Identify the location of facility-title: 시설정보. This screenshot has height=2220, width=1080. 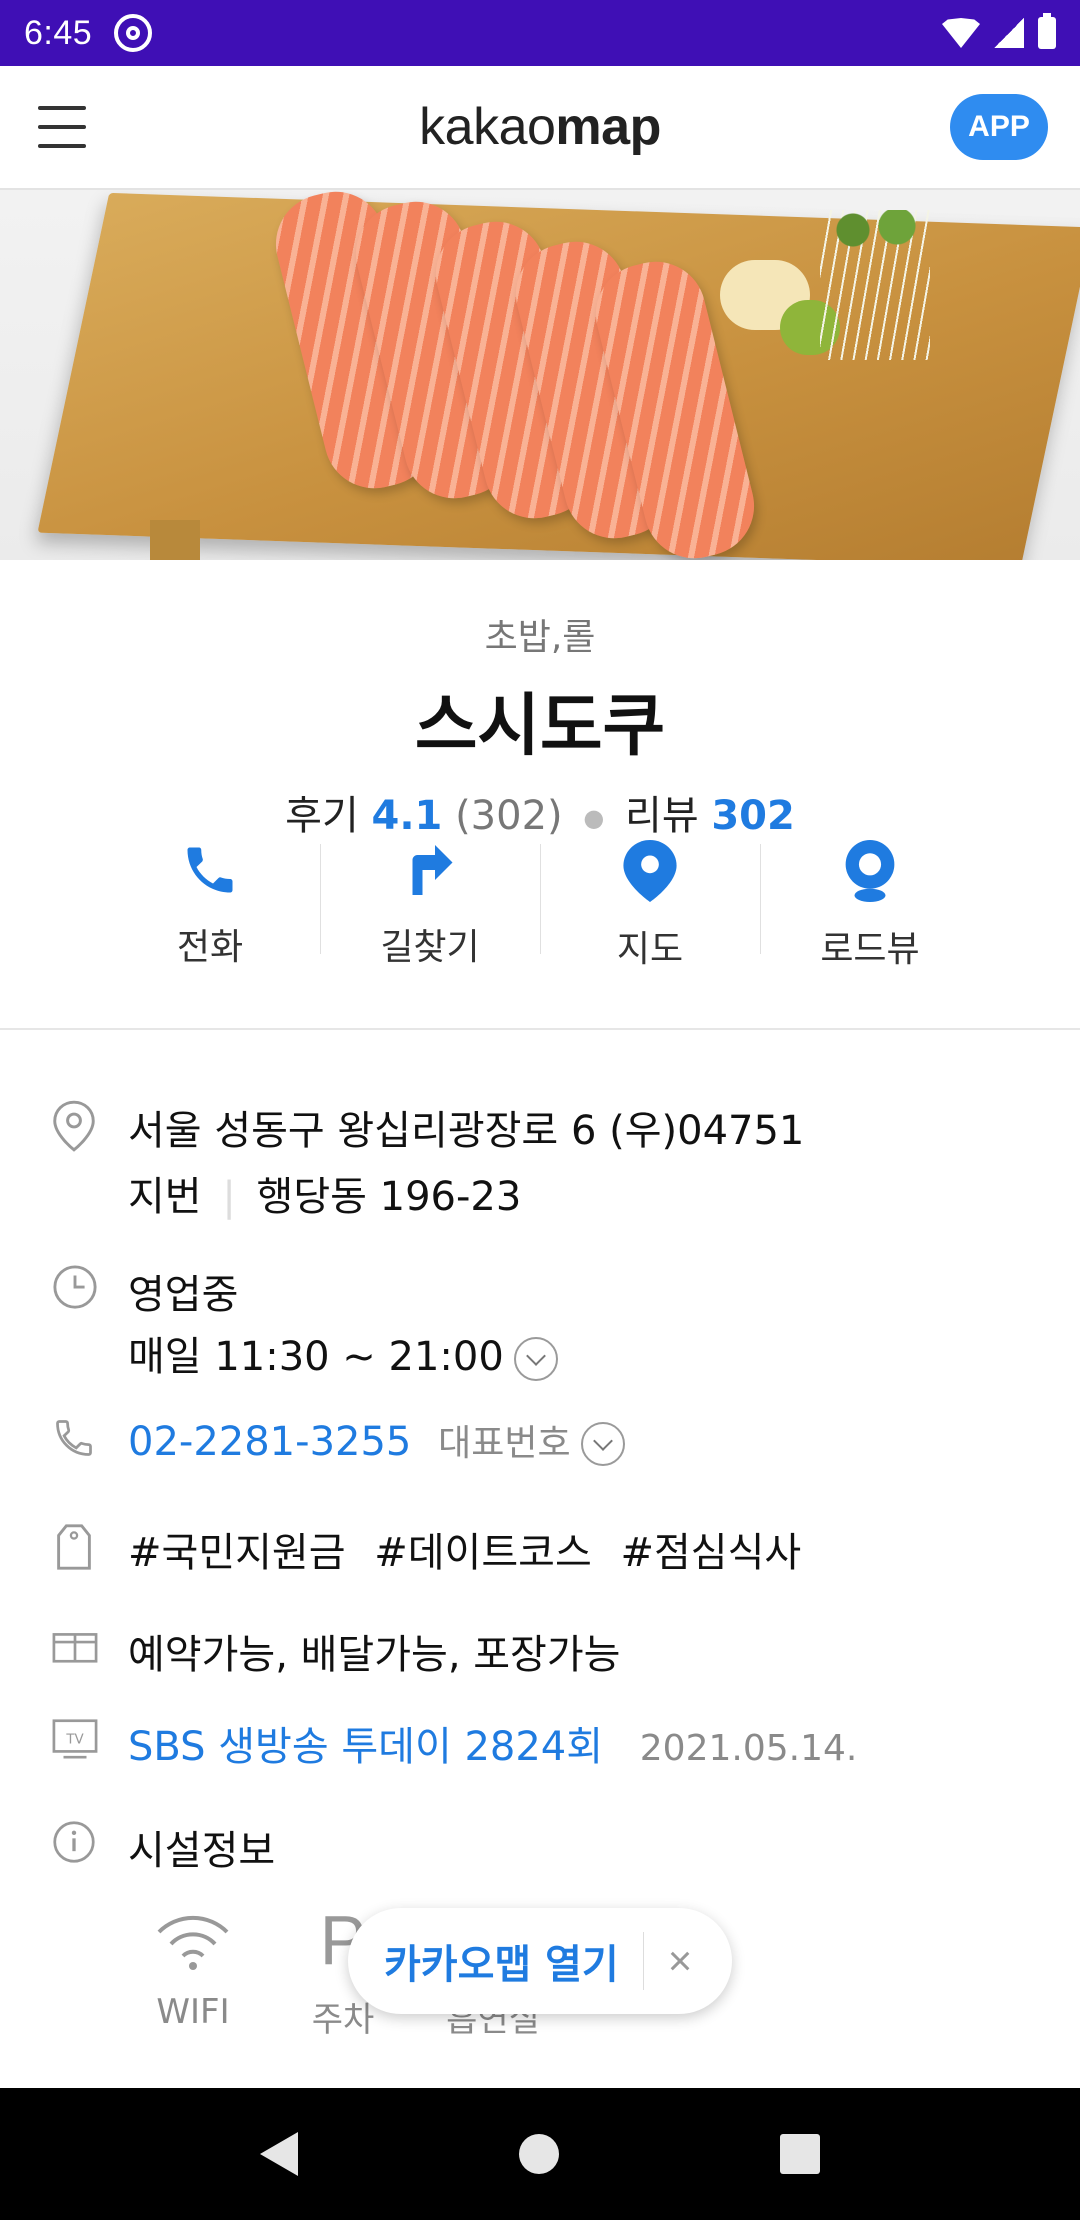
(202, 1851).